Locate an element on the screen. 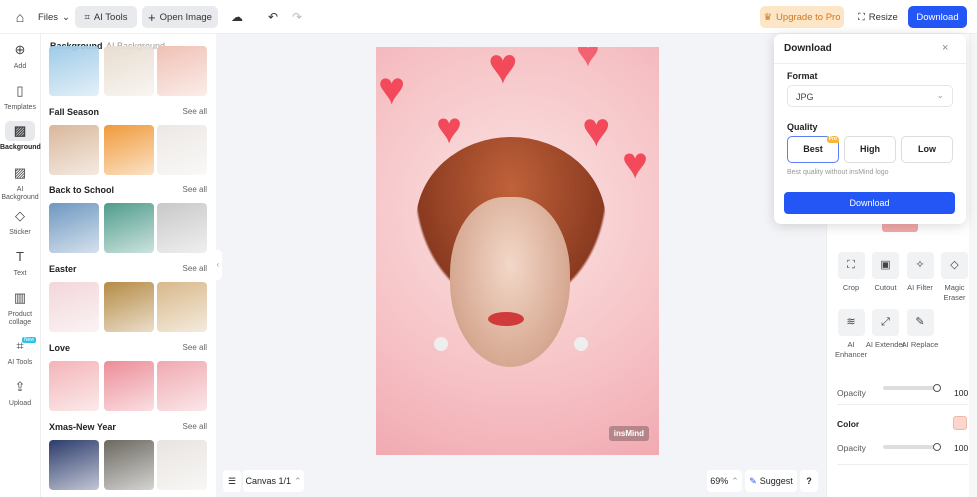 The width and height of the screenshot is (977, 497). suggest-button: ✎ Suggest is located at coordinates (771, 481).